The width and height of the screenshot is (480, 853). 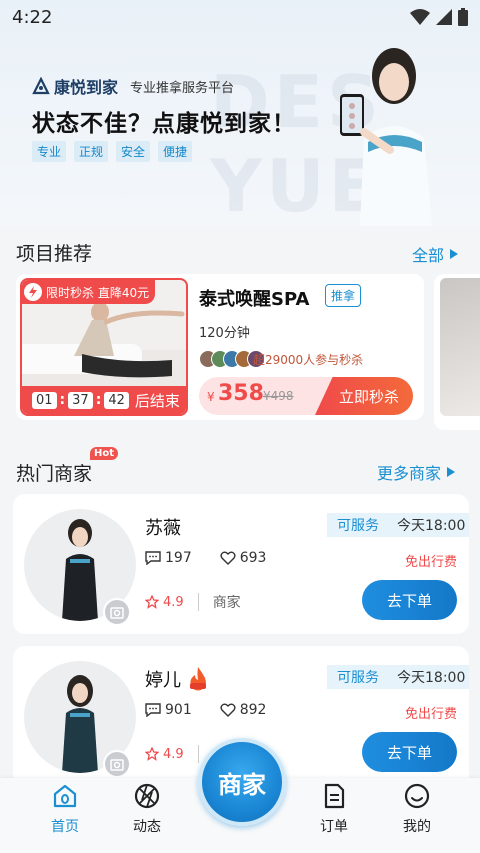 What do you see at coordinates (386, 137) in the screenshot?
I see `banner-model-image` at bounding box center [386, 137].